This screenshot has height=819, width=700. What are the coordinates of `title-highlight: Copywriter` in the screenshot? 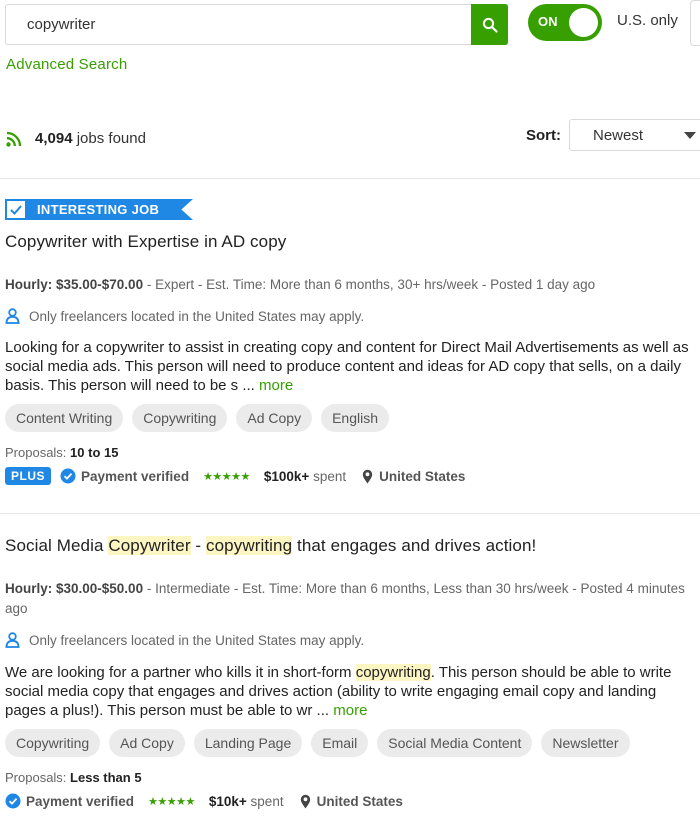 It's located at (149, 545).